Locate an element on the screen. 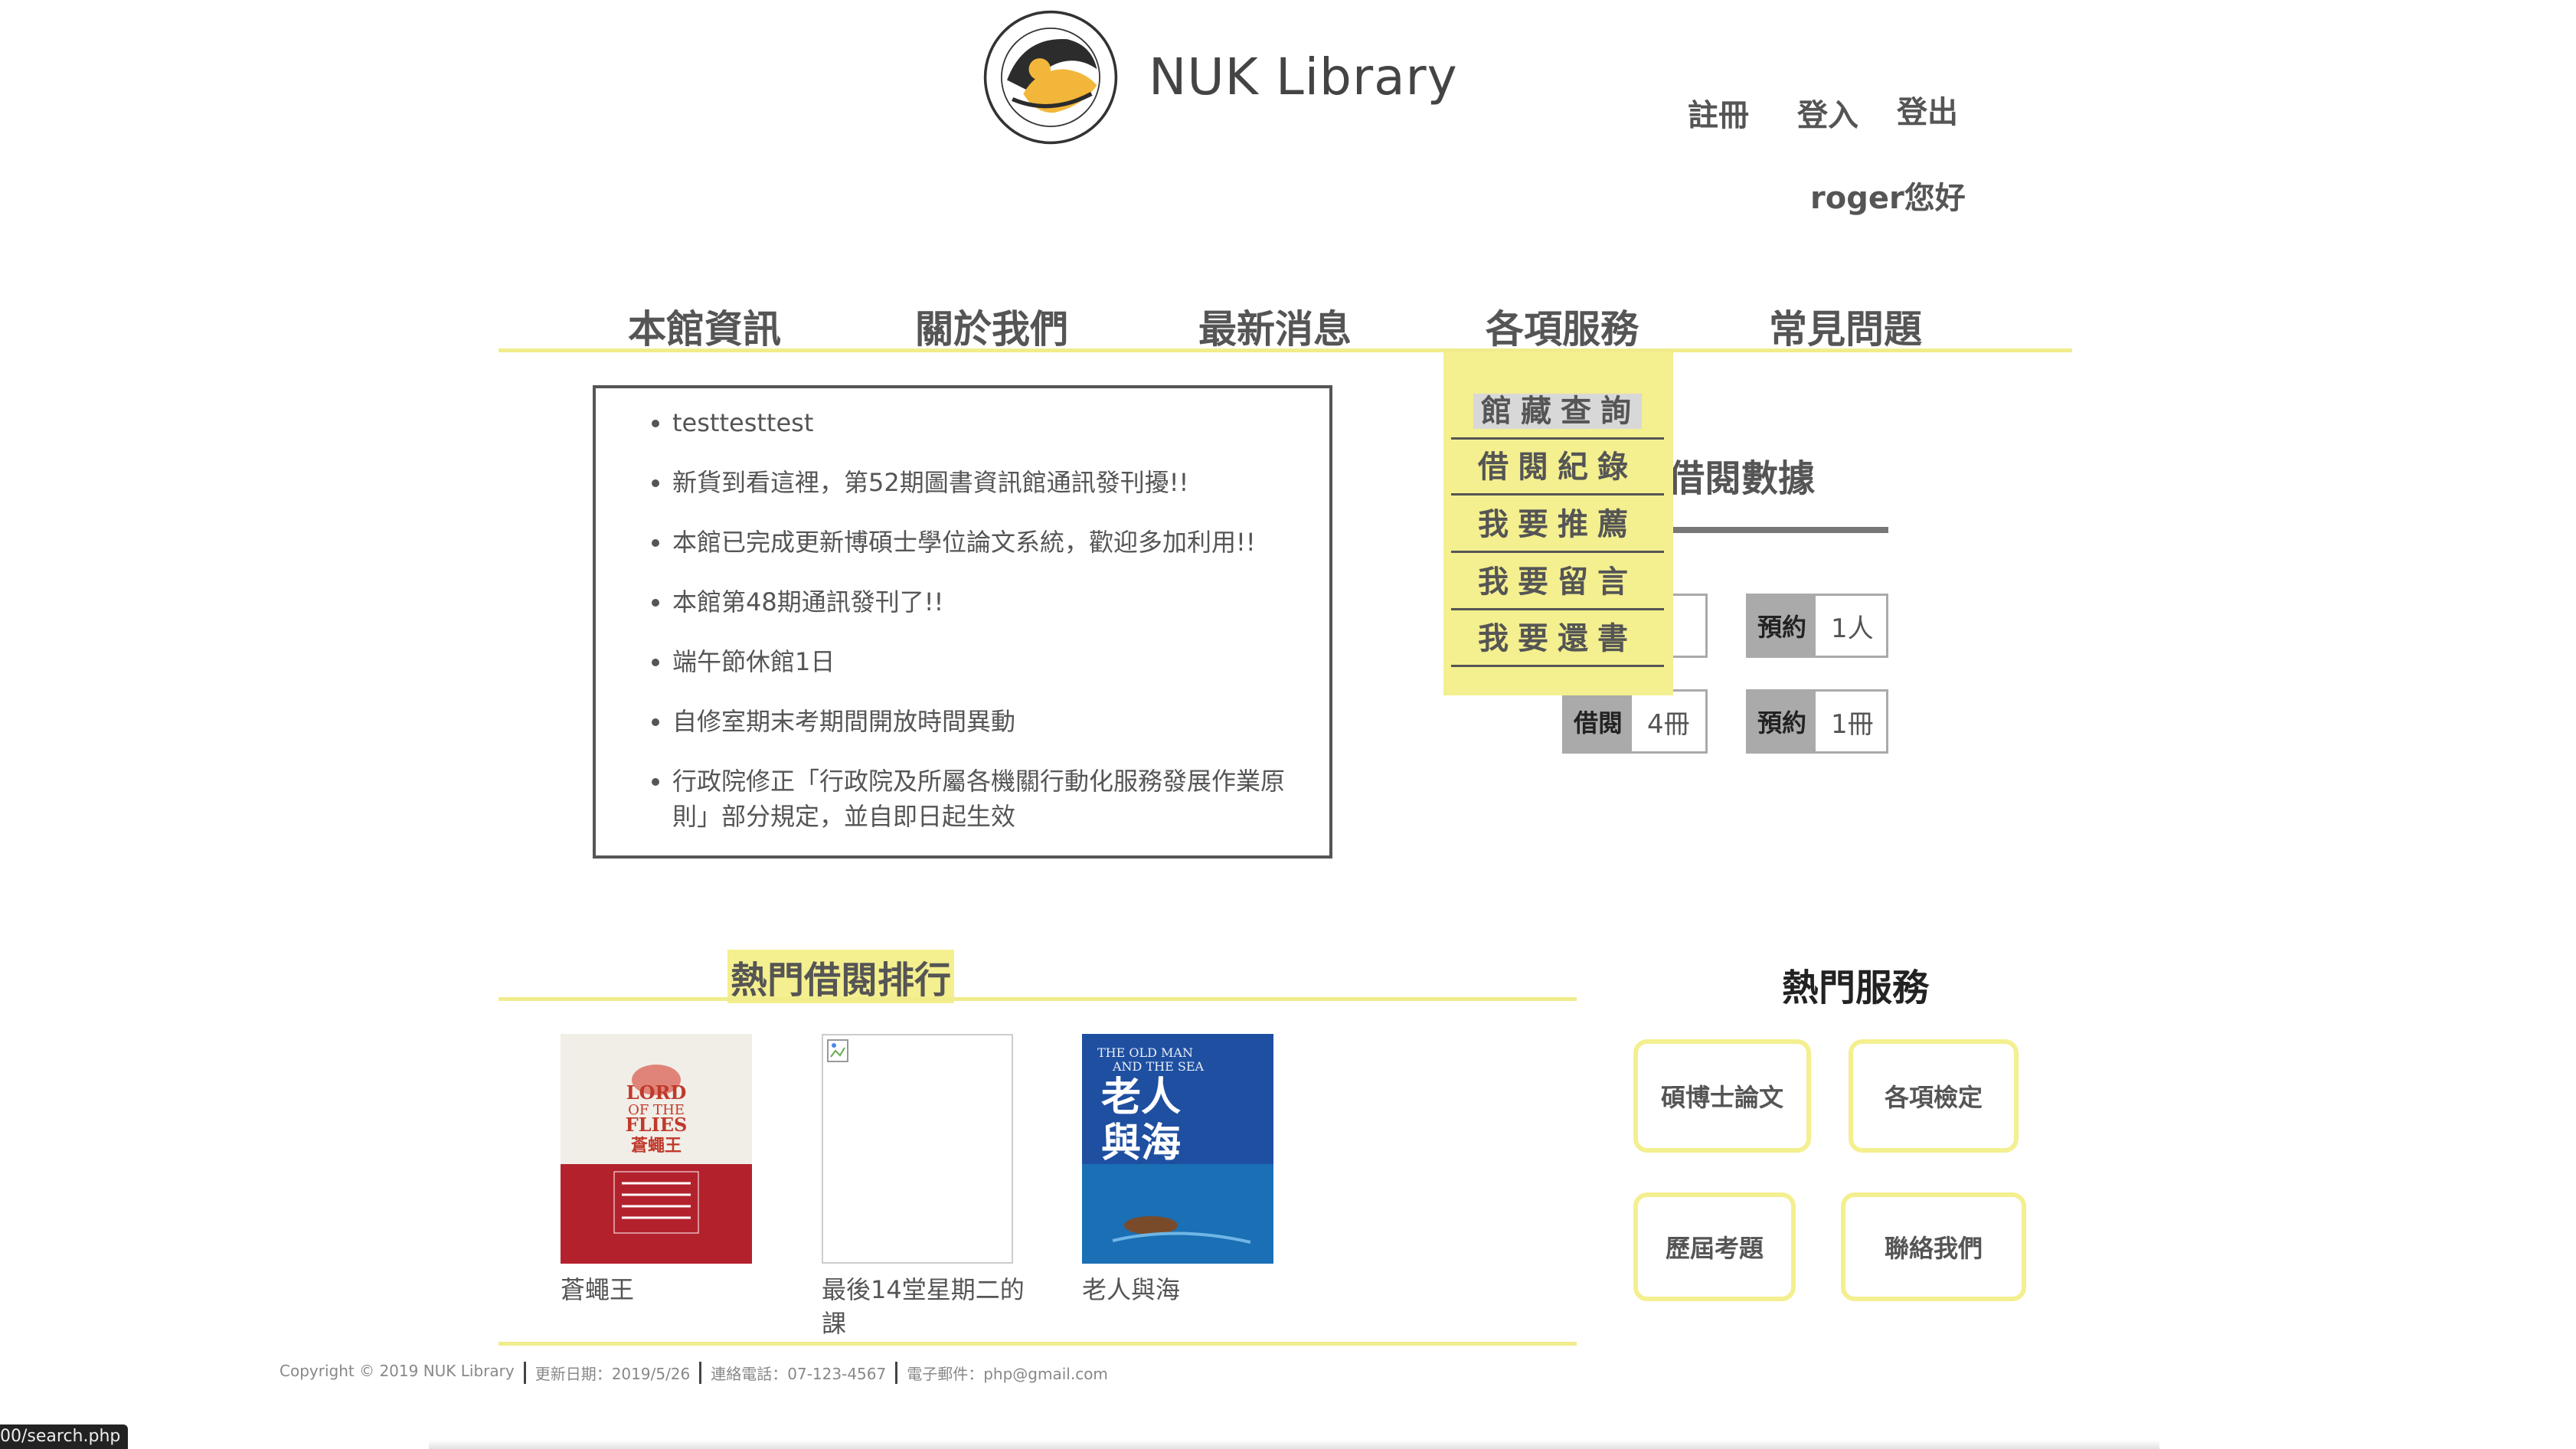 Image resolution: width=2576 pixels, height=1449 pixels. dropdown-item-leave-message: 我要留言 is located at coordinates (1557, 584).